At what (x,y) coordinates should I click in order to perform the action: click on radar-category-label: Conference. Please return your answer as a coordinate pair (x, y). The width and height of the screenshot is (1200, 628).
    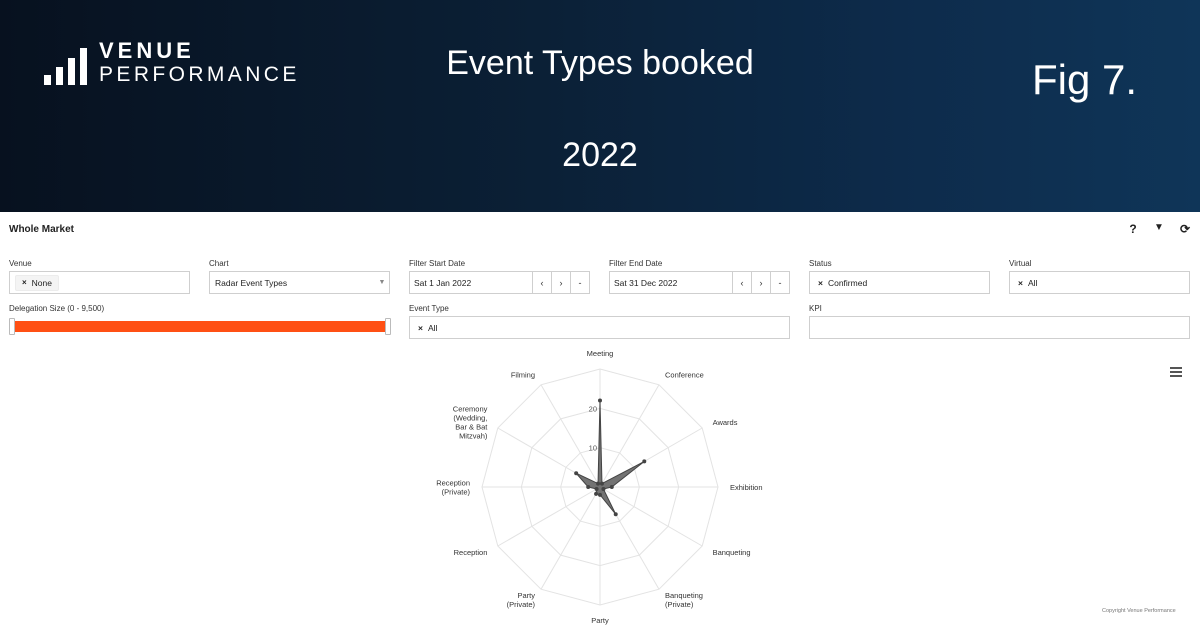
    Looking at the image, I should click on (684, 374).